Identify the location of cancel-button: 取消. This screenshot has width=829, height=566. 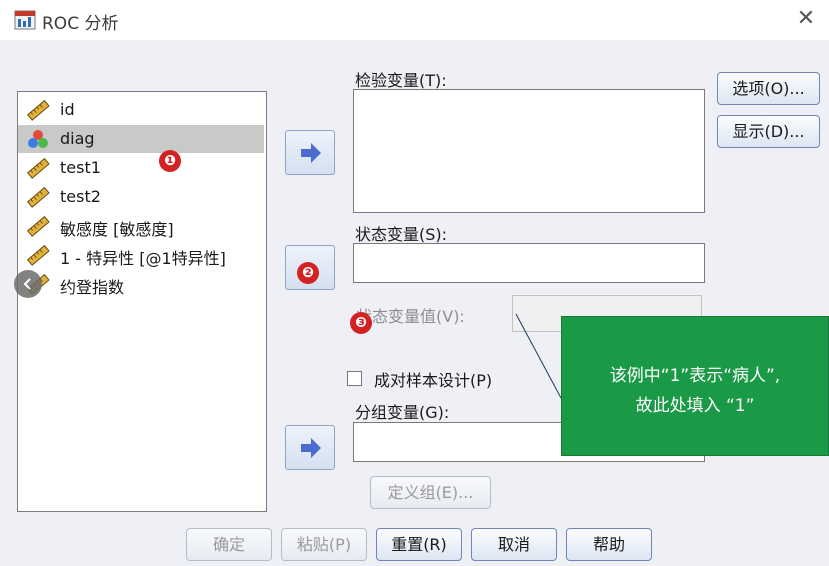
(514, 544).